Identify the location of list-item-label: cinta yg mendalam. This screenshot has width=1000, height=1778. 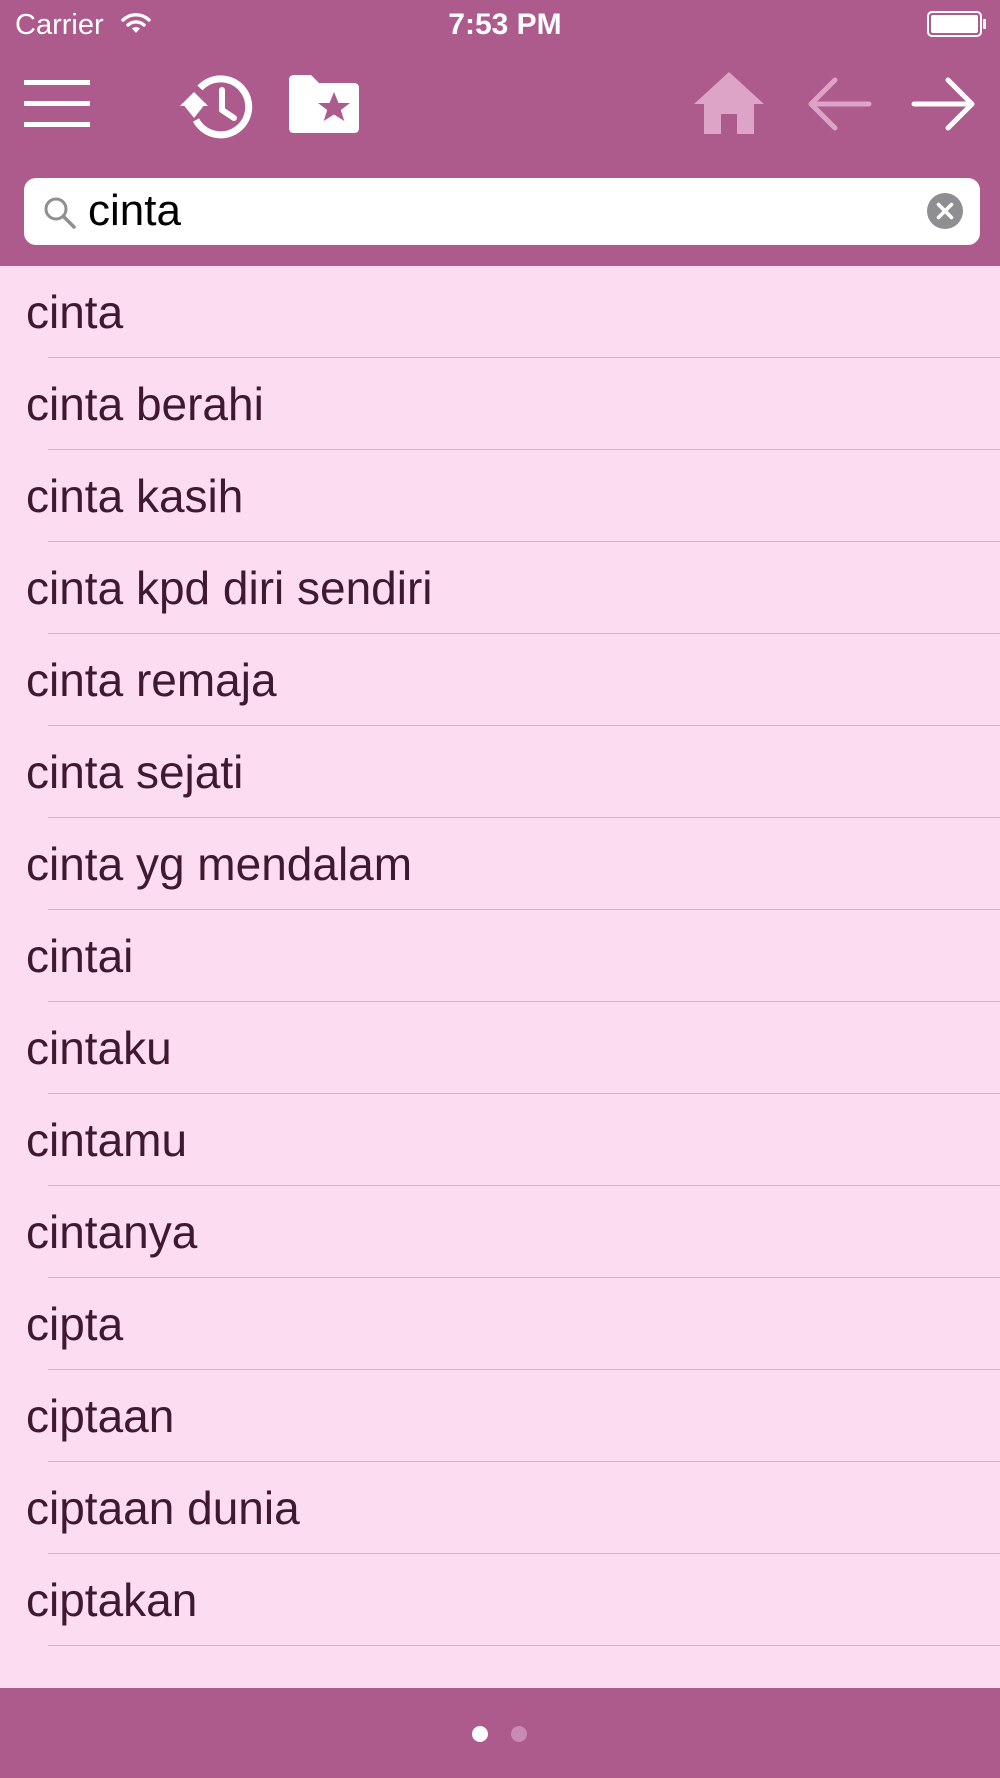
(219, 864).